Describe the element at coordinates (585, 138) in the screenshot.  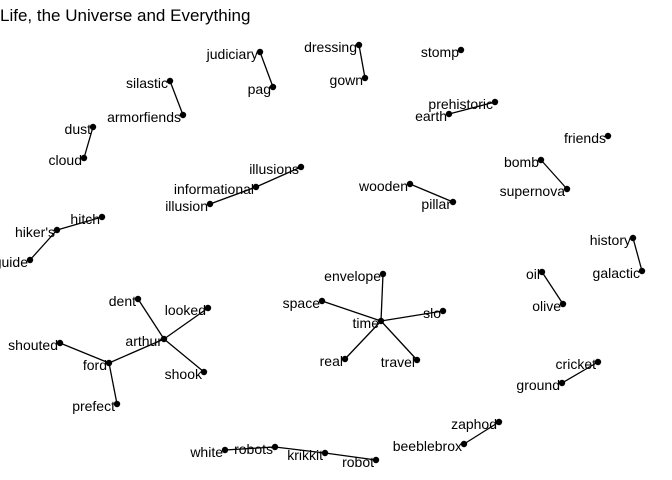
I see `node-label-friends: friends` at that location.